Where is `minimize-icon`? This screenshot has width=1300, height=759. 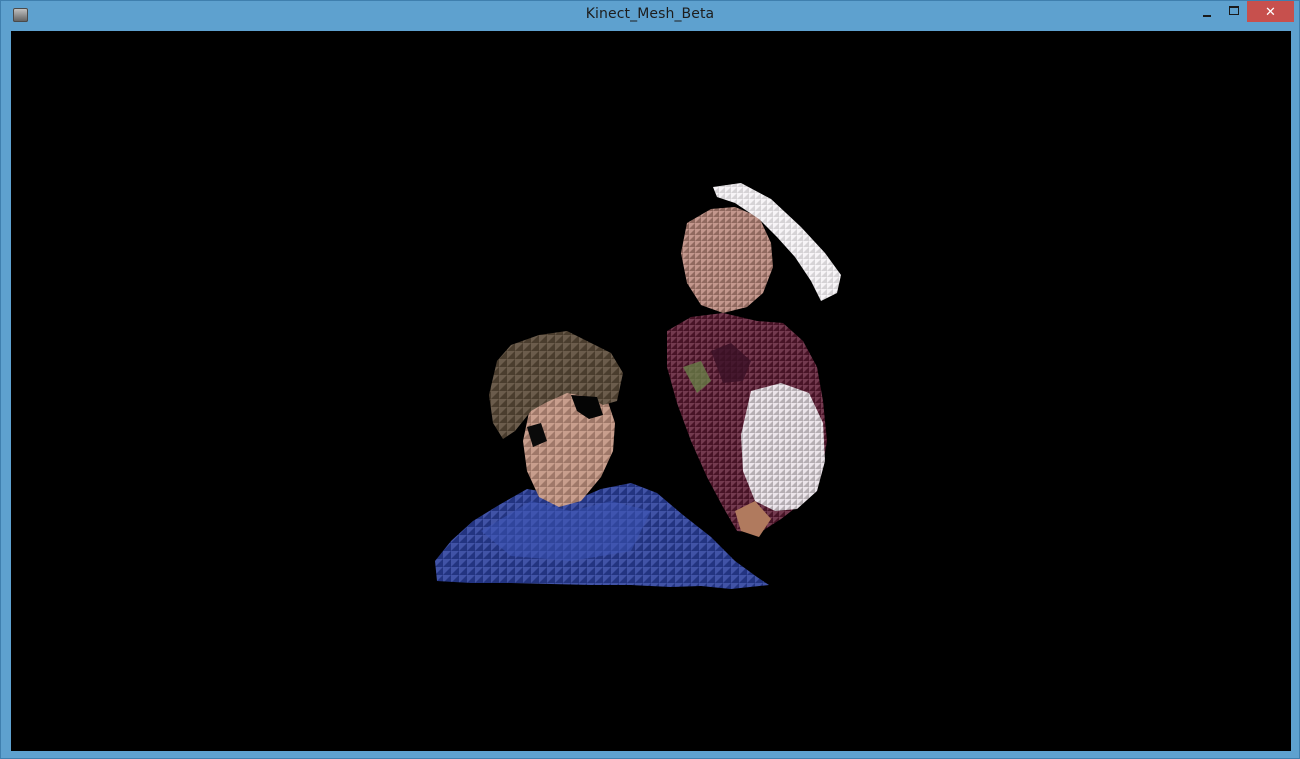
minimize-icon is located at coordinates (1206, 15).